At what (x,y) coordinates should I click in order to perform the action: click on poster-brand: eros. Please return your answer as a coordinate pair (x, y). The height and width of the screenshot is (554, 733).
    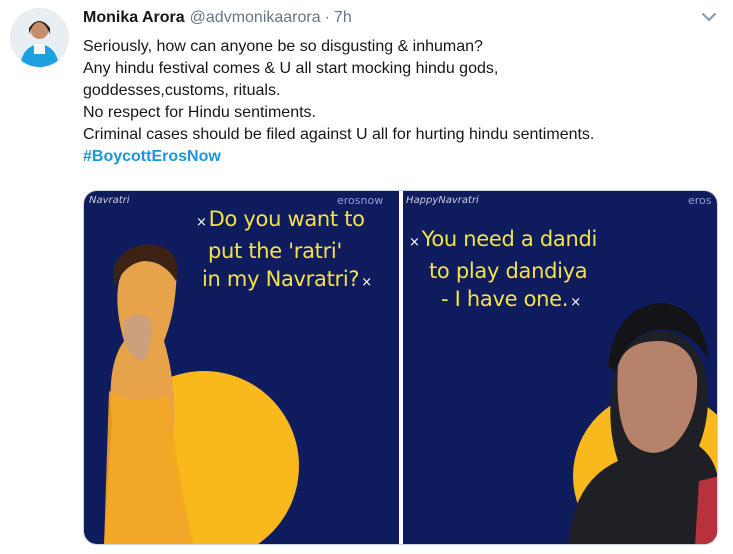
    Looking at the image, I should click on (700, 200).